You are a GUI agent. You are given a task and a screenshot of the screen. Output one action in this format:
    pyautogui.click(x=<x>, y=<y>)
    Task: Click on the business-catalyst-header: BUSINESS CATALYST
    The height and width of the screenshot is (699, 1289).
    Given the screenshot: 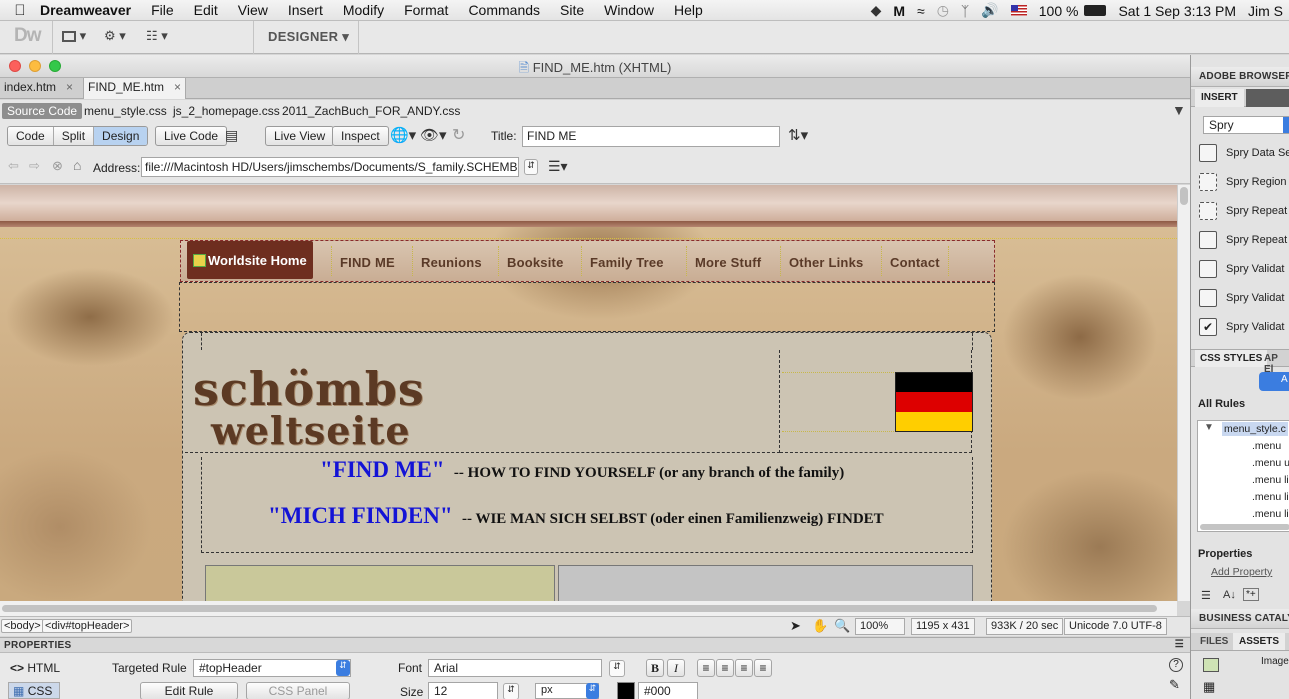 What is the action you would take?
    pyautogui.click(x=1240, y=619)
    